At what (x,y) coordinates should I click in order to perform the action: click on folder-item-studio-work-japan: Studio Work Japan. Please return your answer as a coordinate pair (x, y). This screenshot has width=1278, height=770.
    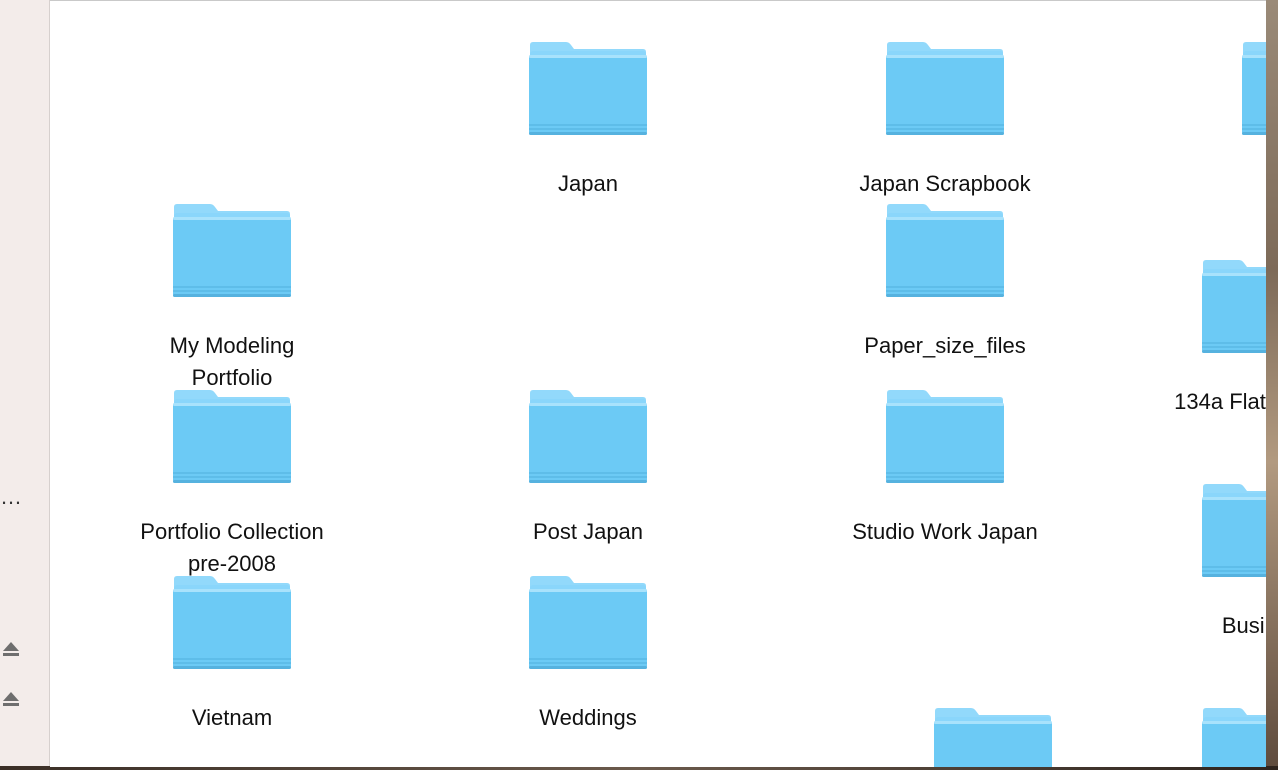
    Looking at the image, I should click on (945, 468).